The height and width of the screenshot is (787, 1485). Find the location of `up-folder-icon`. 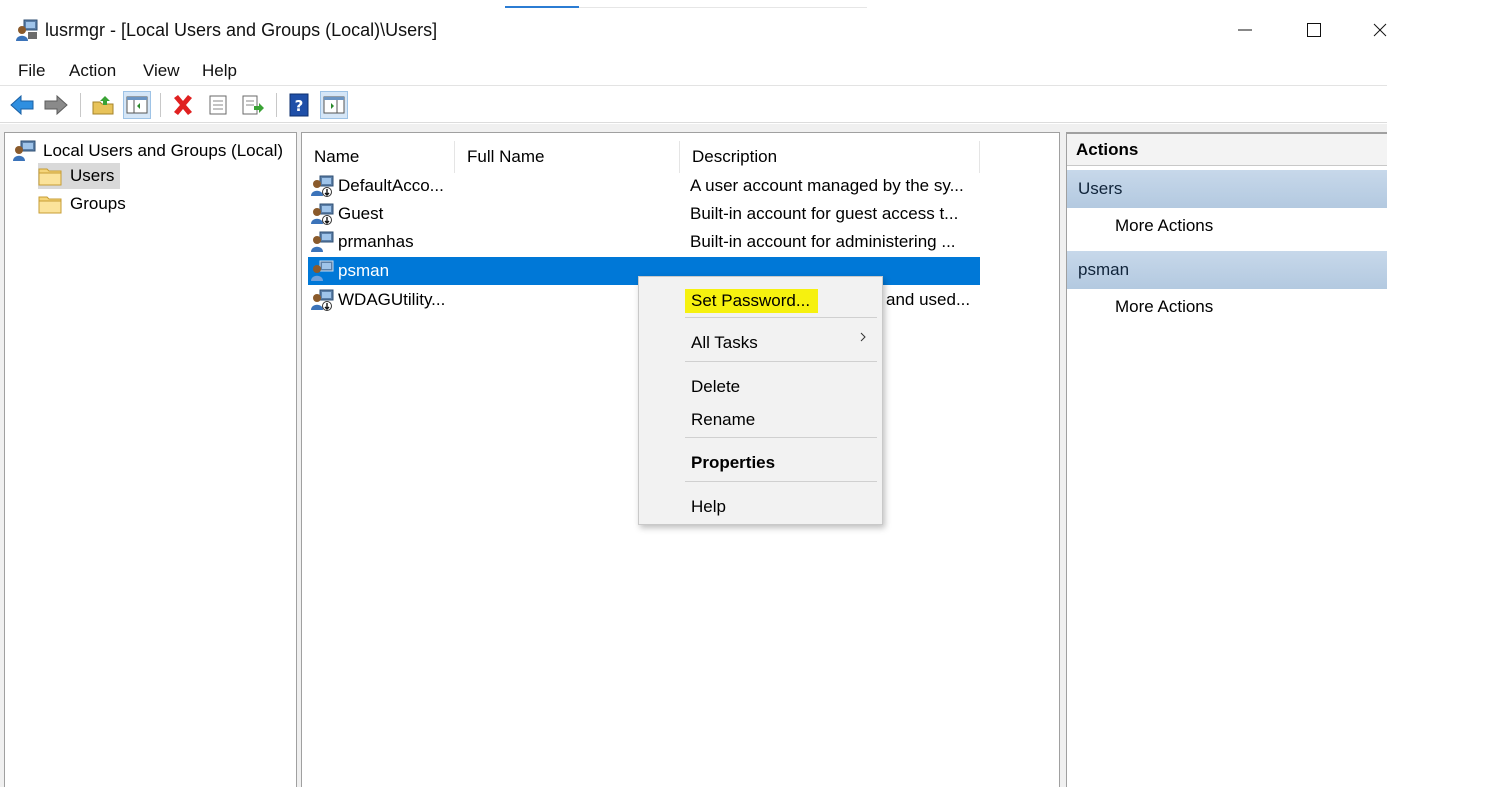

up-folder-icon is located at coordinates (103, 105).